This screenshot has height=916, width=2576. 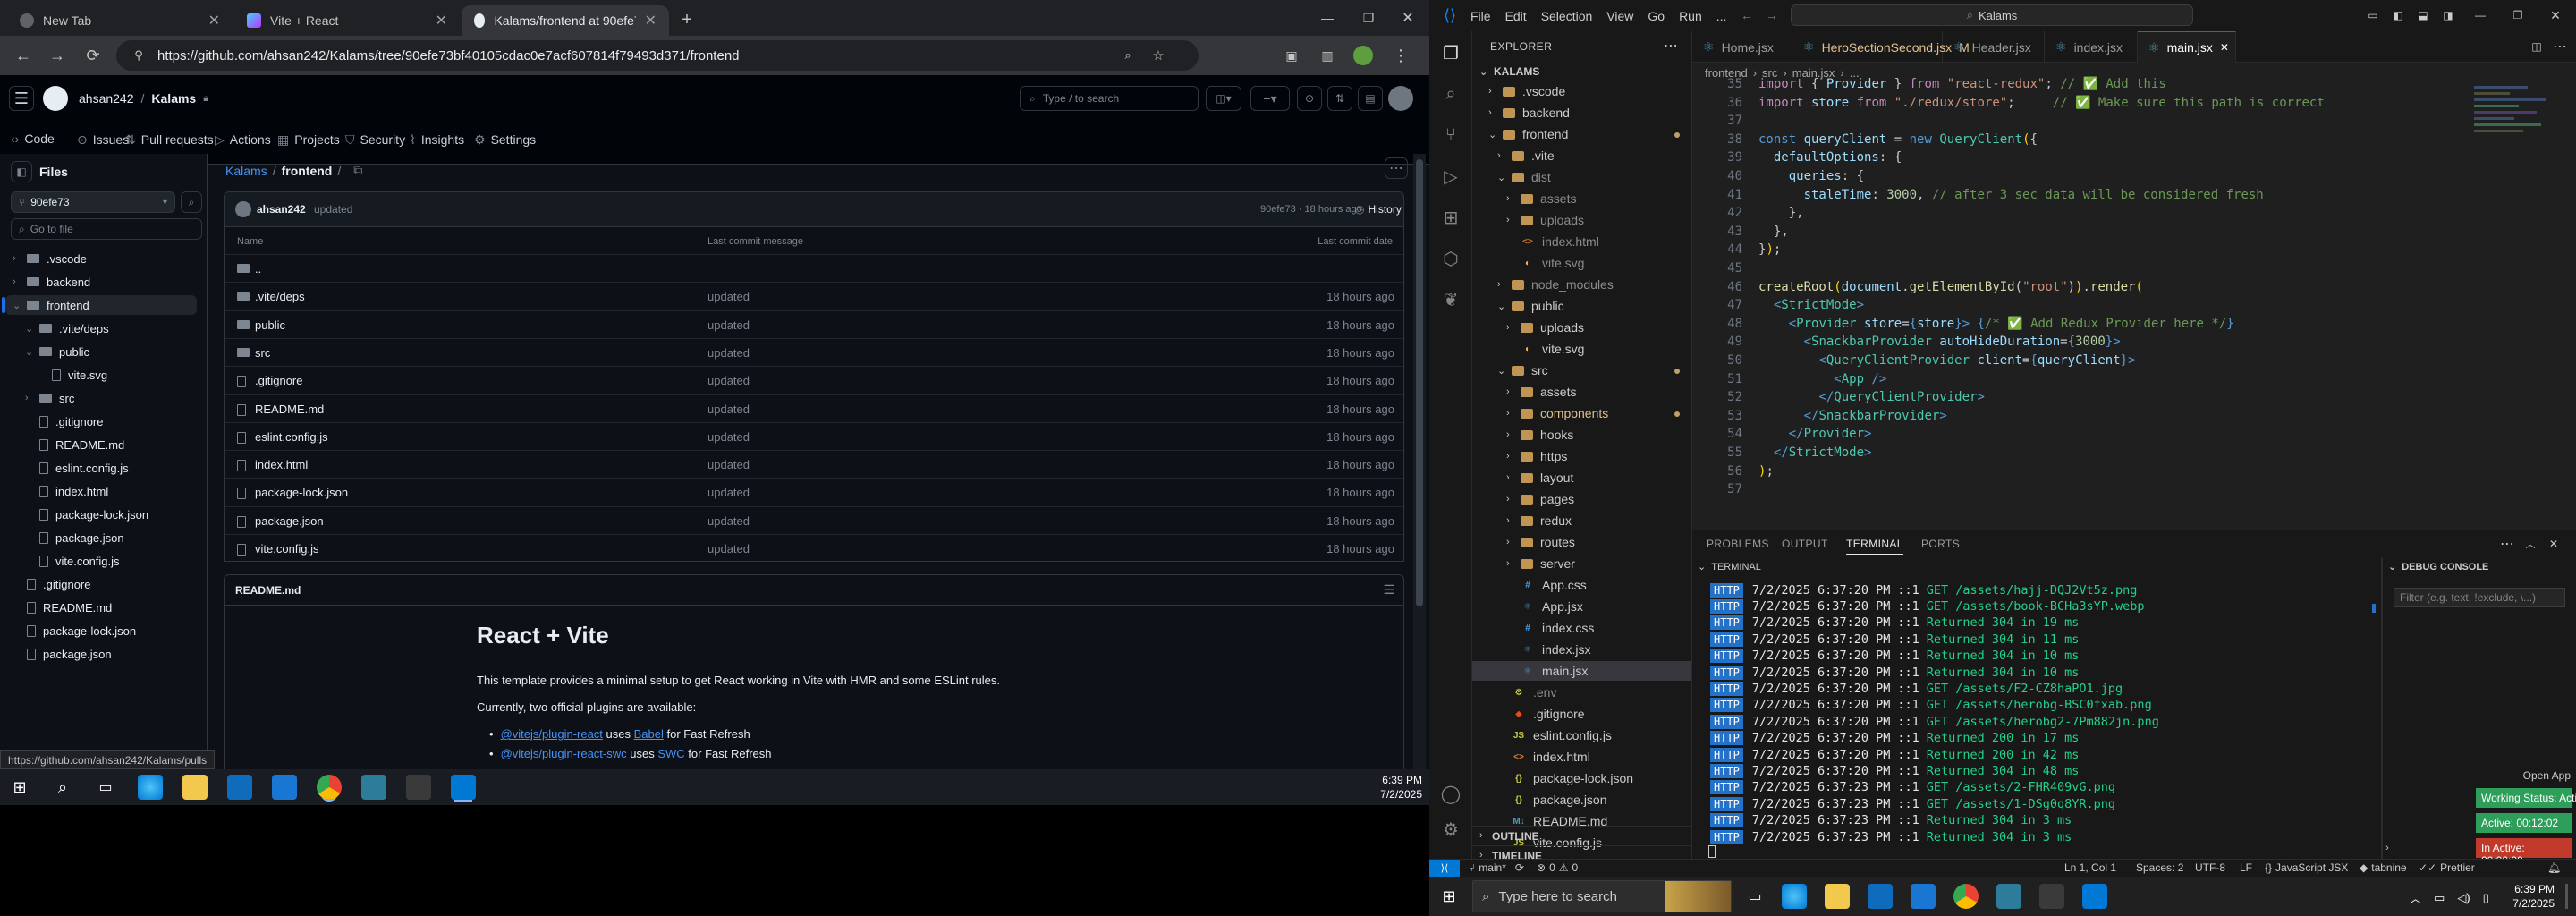 I want to click on network-icon: ▭, so click(x=2439, y=898).